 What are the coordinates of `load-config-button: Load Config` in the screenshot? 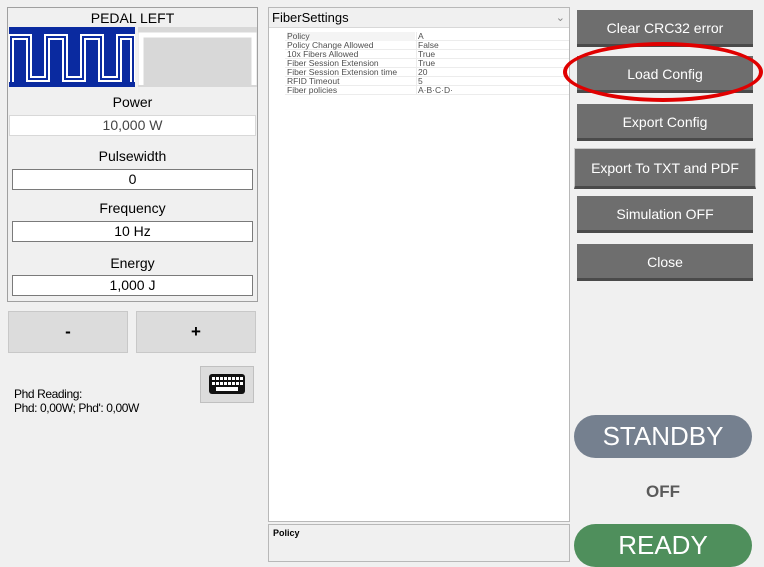 It's located at (665, 74).